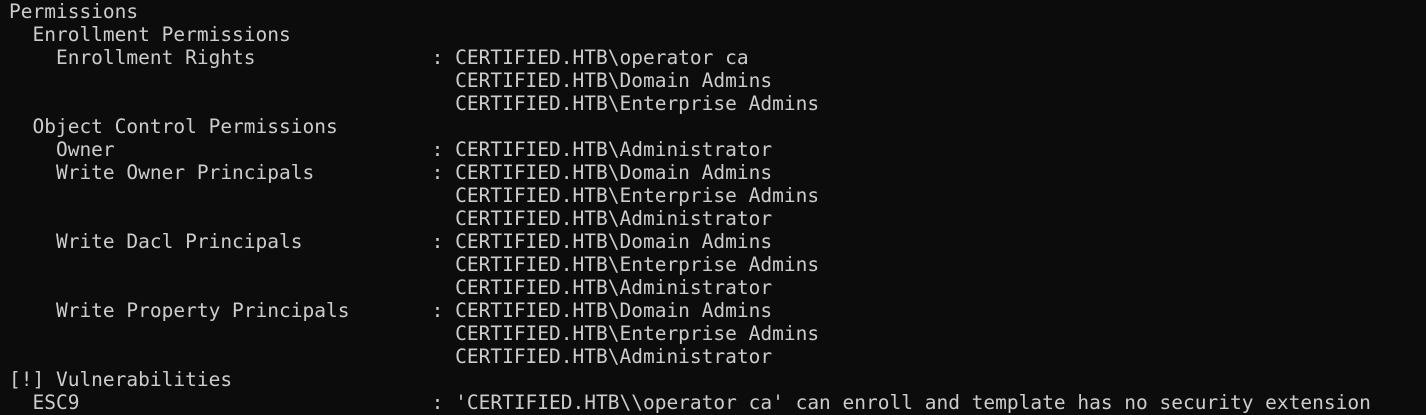 This screenshot has height=415, width=1426. What do you see at coordinates (414, 103) in the screenshot?
I see `enrollment-rights-line: CERTIFIED.HTB\Enterprise Admins` at bounding box center [414, 103].